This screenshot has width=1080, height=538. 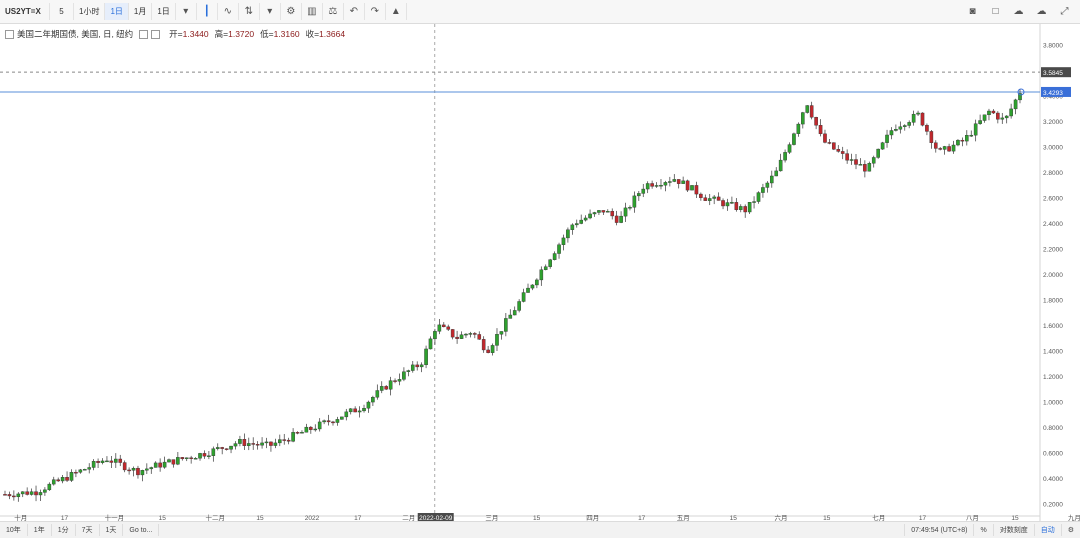 What do you see at coordinates (40, 530) in the screenshot?
I see `range-1y: 1年` at bounding box center [40, 530].